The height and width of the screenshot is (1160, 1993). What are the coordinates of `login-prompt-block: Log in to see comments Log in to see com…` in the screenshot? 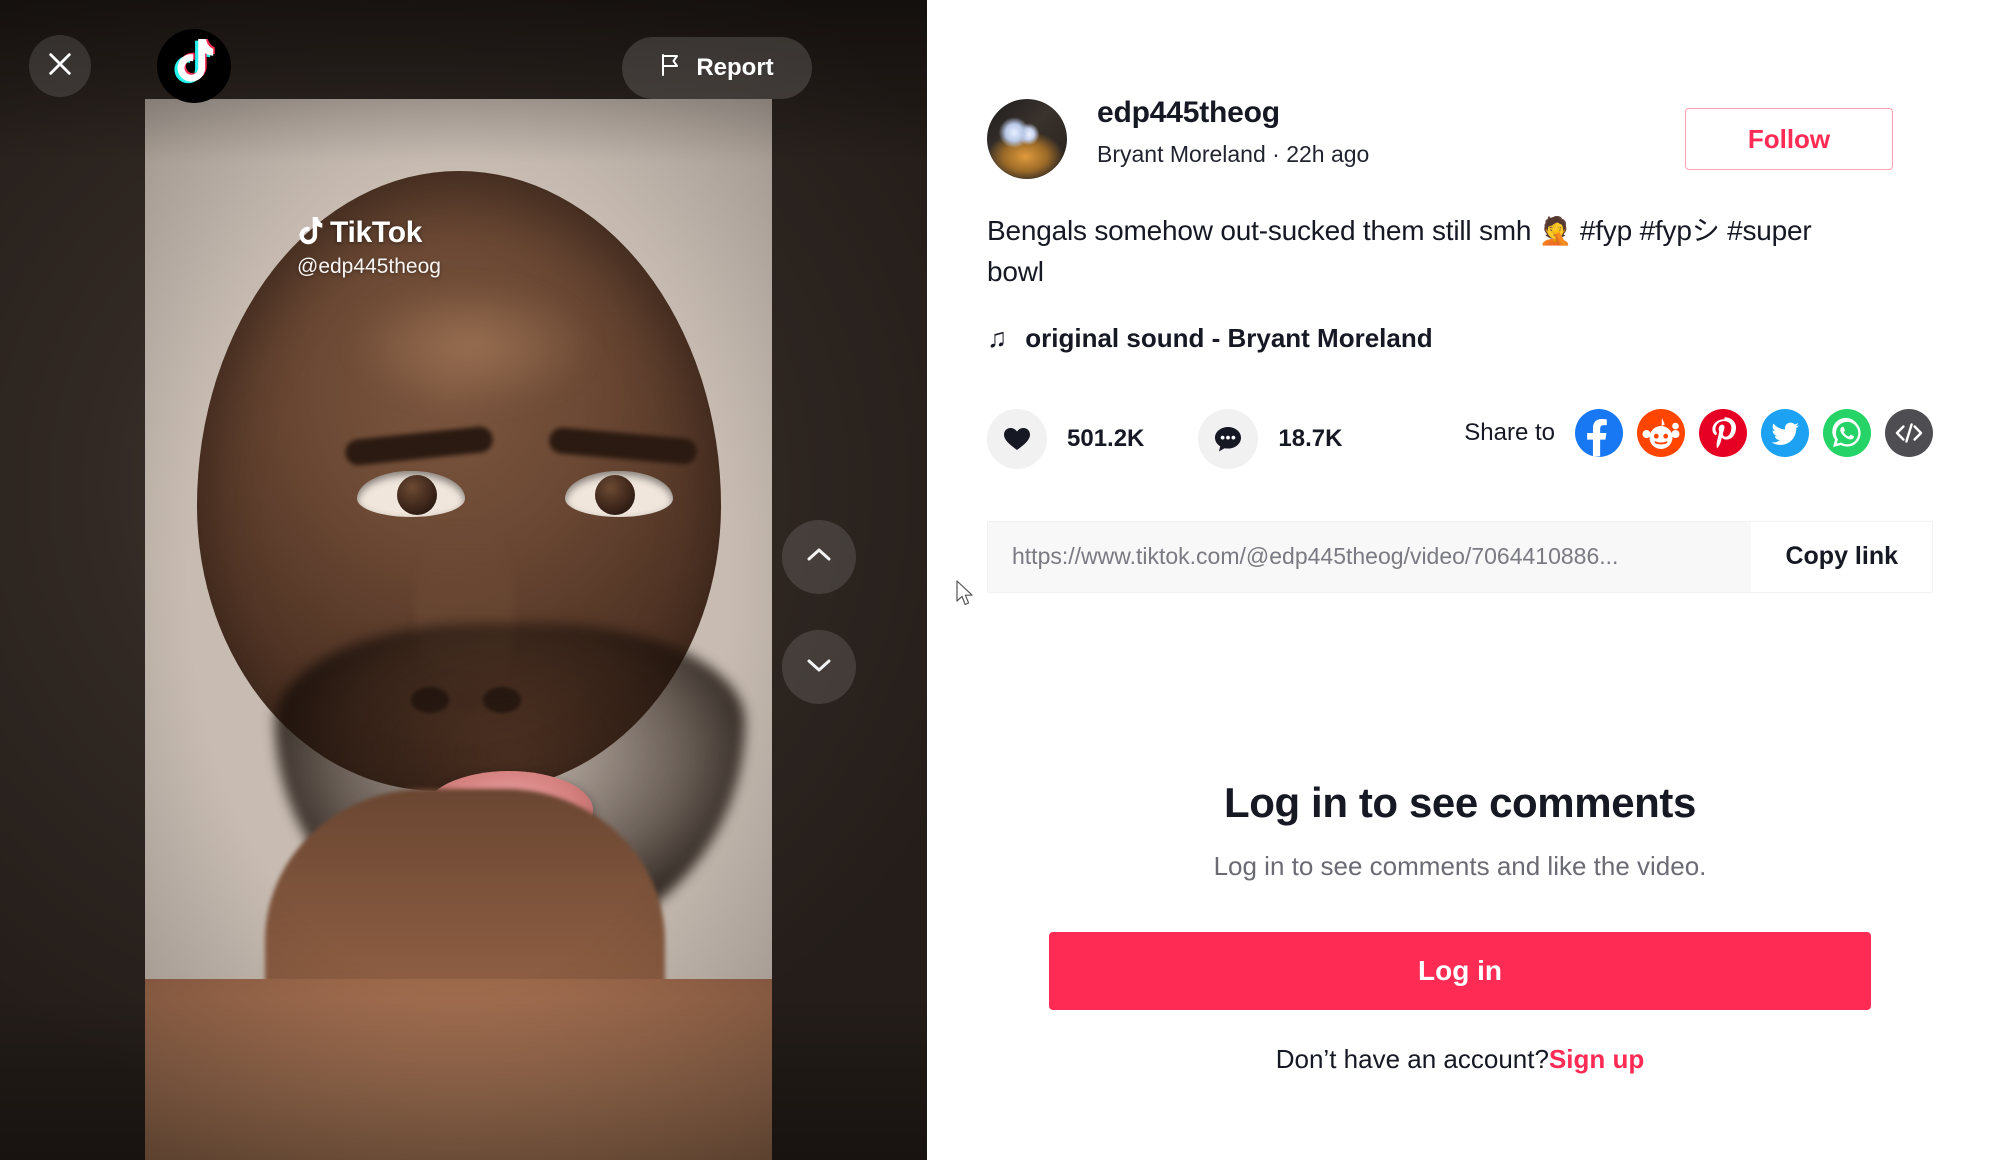 It's located at (1460, 927).